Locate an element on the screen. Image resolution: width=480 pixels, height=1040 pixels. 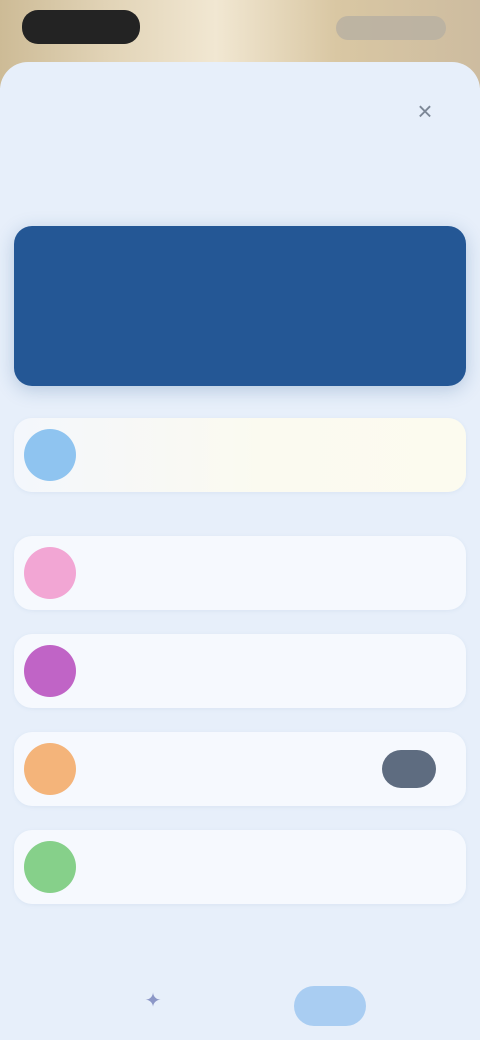
hero-card is located at coordinates (240, 306).